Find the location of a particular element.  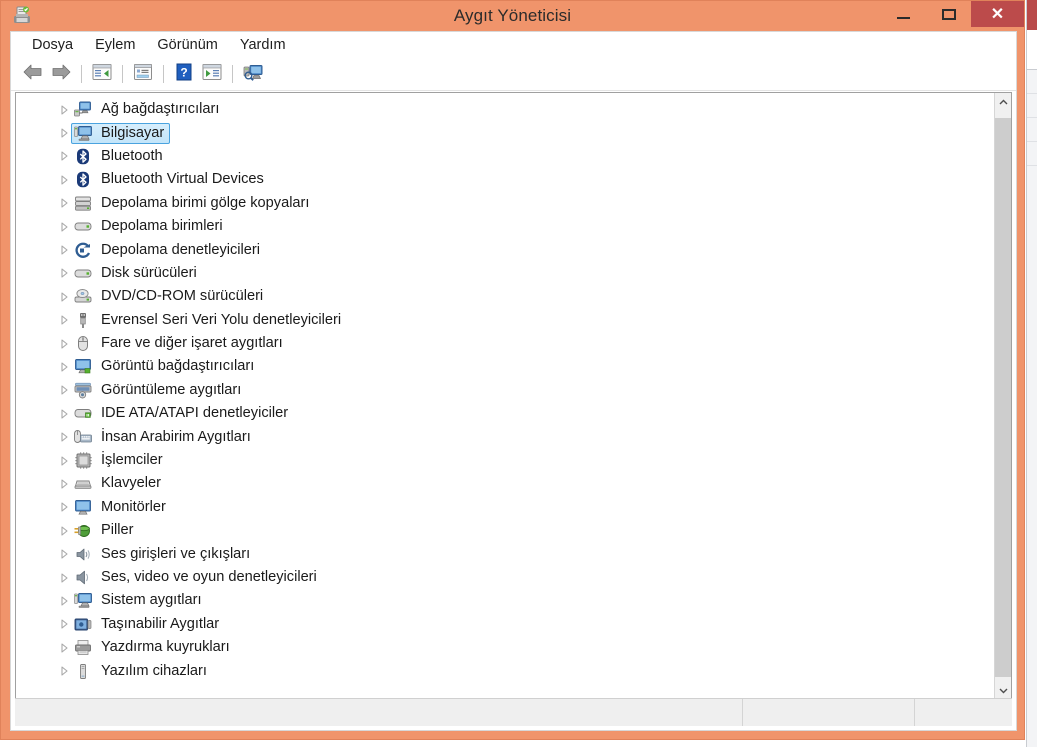

tree-item-disk-drives: Disk sürücüleri is located at coordinates (505, 273).